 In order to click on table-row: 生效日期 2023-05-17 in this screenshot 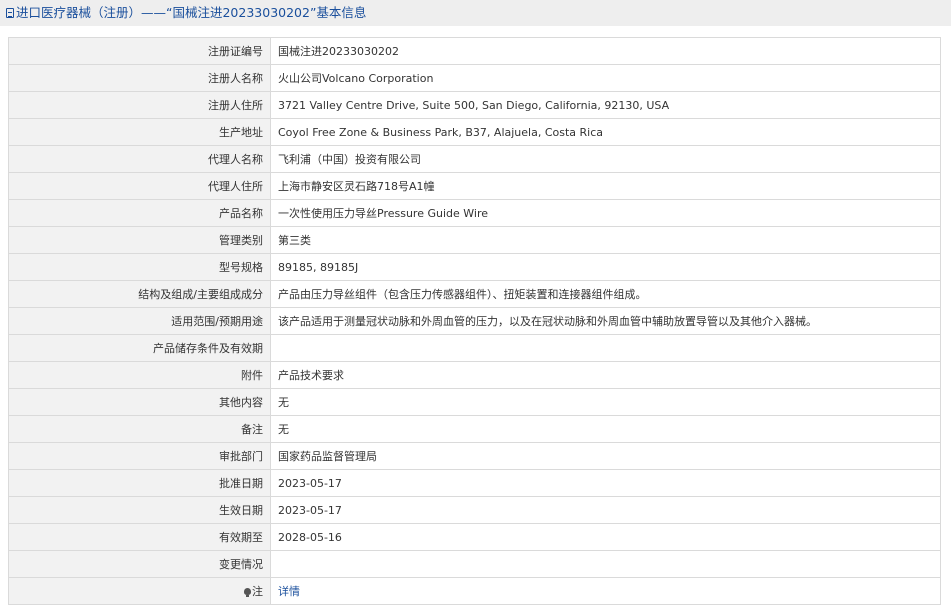, I will do `click(474, 510)`.